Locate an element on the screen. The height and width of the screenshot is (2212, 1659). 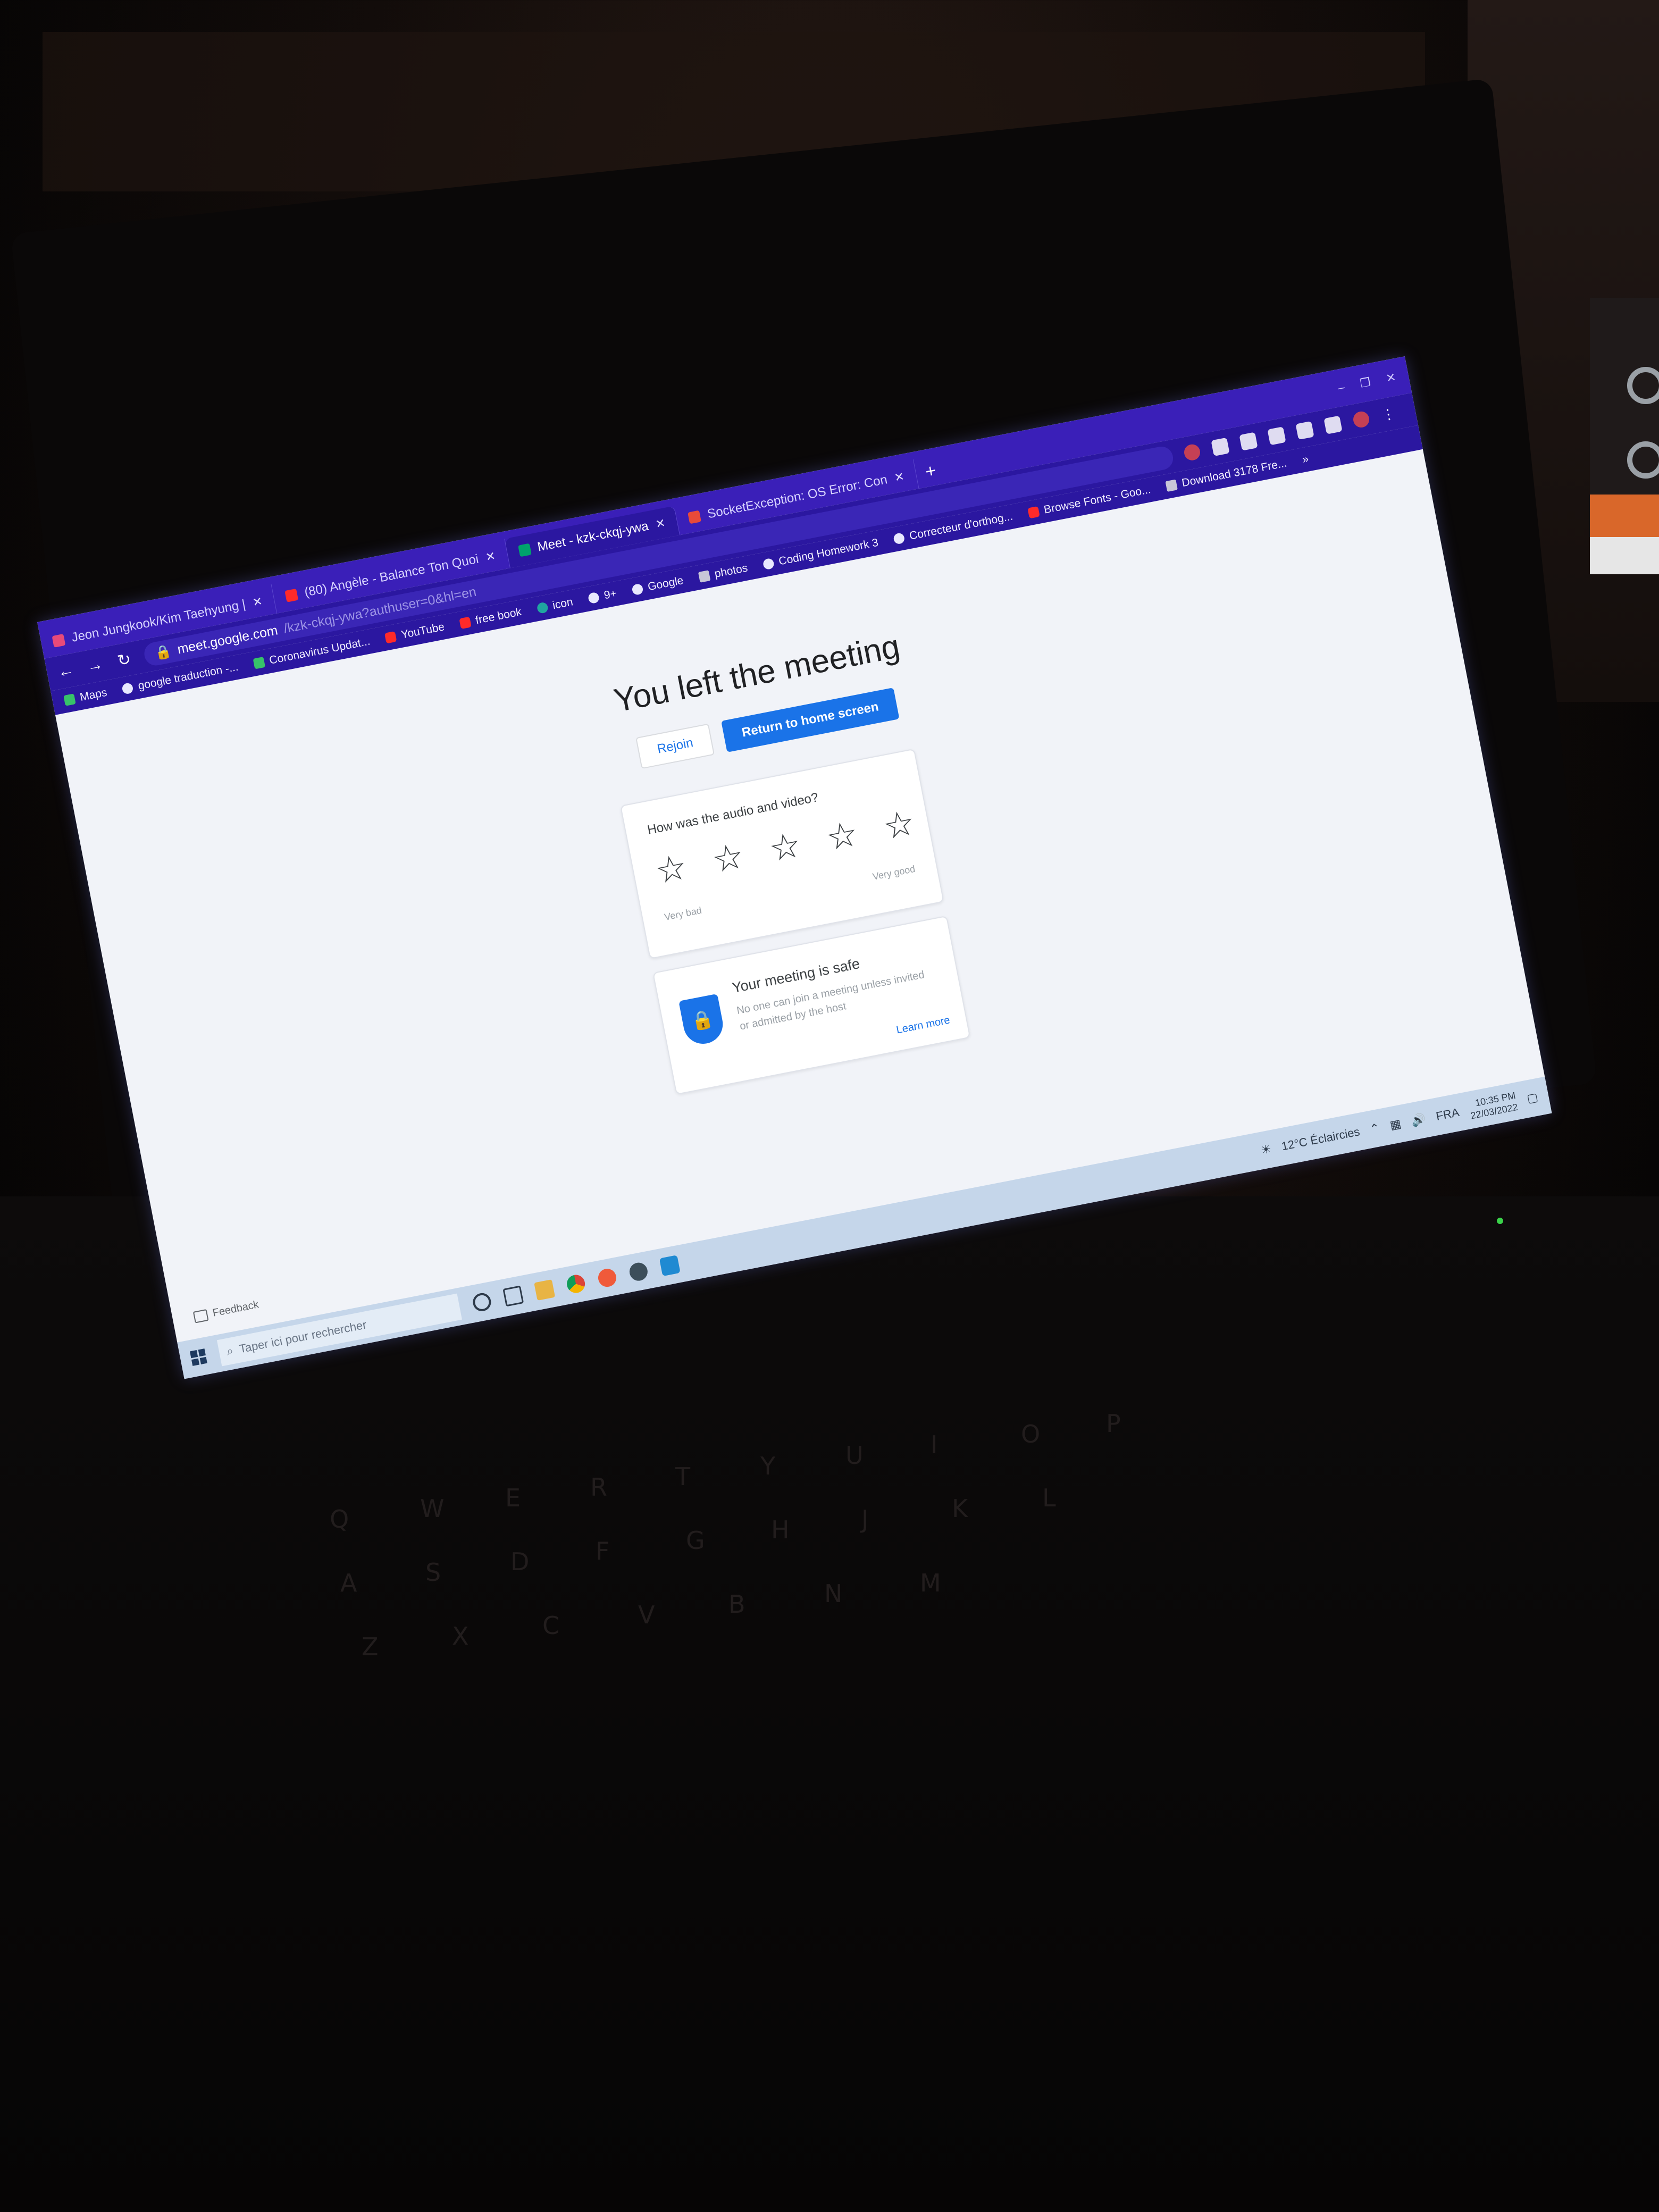
browser-app-icon is located at coordinates (607, 1278).